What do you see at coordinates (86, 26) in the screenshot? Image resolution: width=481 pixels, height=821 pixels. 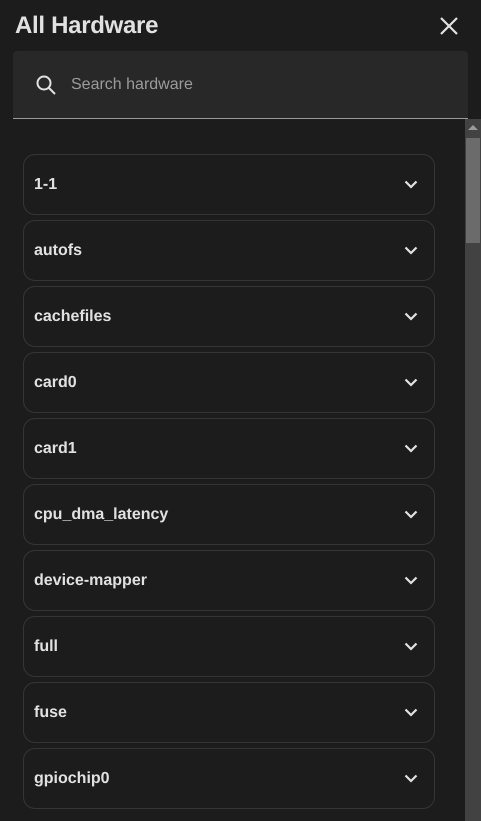 I see `dialog-title: All Hardware` at bounding box center [86, 26].